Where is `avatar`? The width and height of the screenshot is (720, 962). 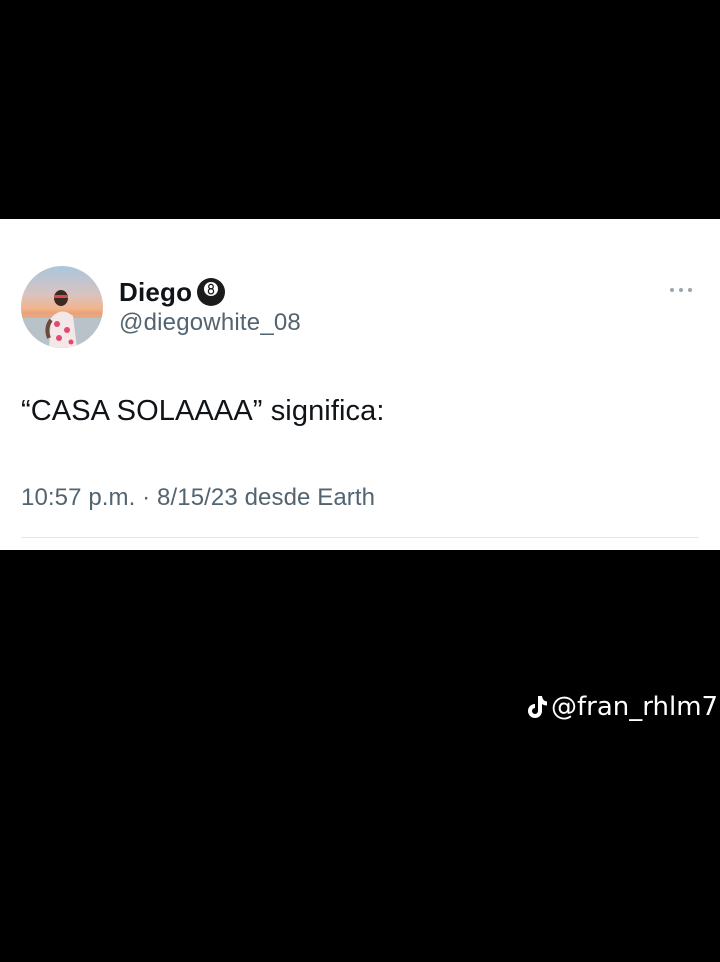
avatar is located at coordinates (62, 307).